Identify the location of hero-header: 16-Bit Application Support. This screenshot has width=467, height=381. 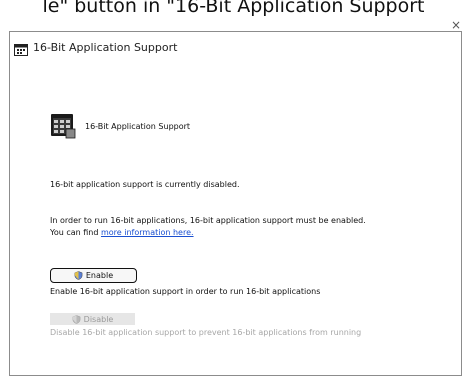
(120, 126).